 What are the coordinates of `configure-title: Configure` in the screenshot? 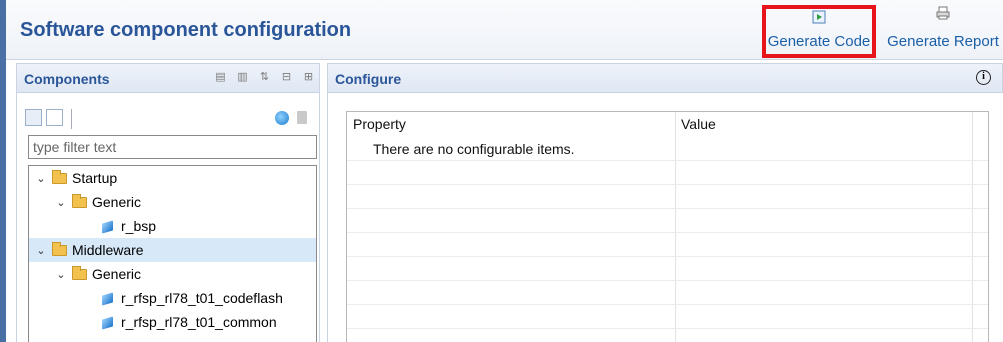 It's located at (368, 79).